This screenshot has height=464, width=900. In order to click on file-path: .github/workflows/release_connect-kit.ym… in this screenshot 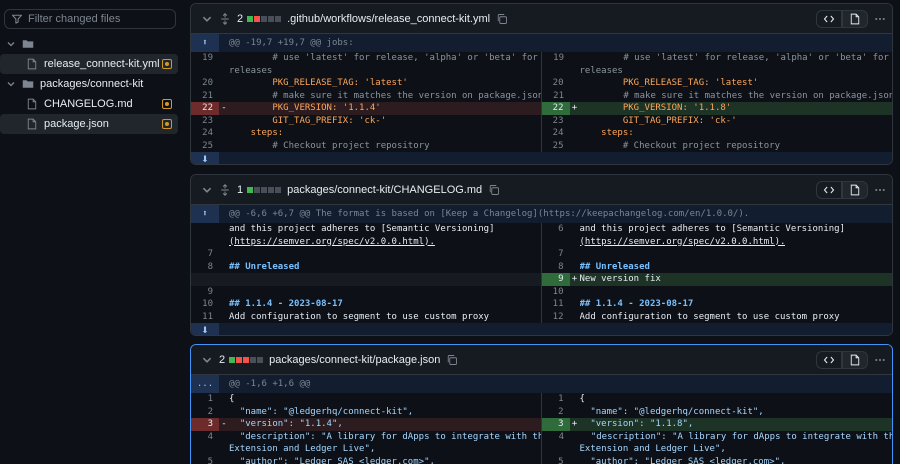, I will do `click(388, 19)`.